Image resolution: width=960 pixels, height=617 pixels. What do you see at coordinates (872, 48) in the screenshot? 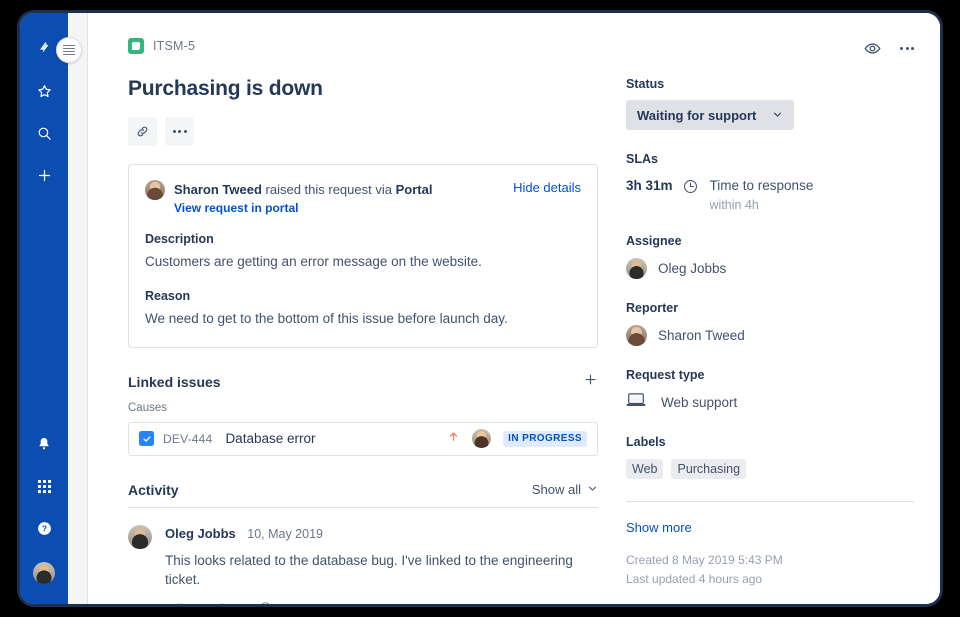
I see `eye-icon` at bounding box center [872, 48].